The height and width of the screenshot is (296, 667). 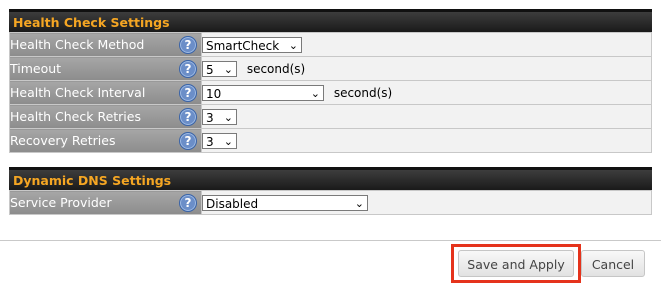 I want to click on health-check-interval-row: Health Check Interval ? 10 ⌄ second(s), so click(x=330, y=92).